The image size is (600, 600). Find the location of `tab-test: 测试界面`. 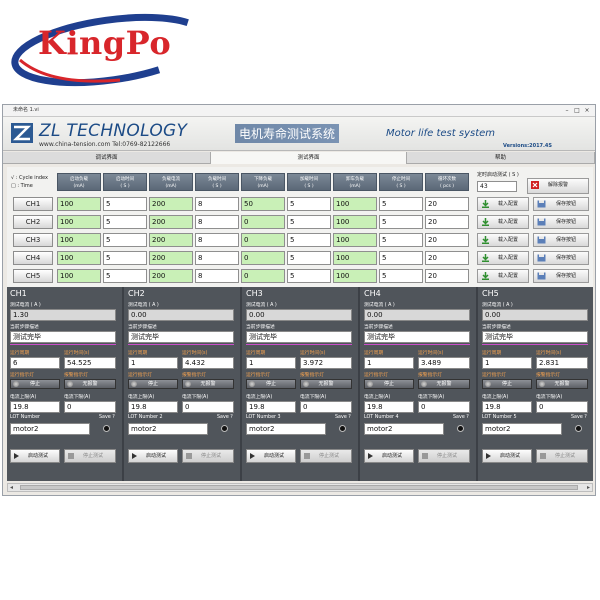

tab-test: 测试界面 is located at coordinates (309, 158).